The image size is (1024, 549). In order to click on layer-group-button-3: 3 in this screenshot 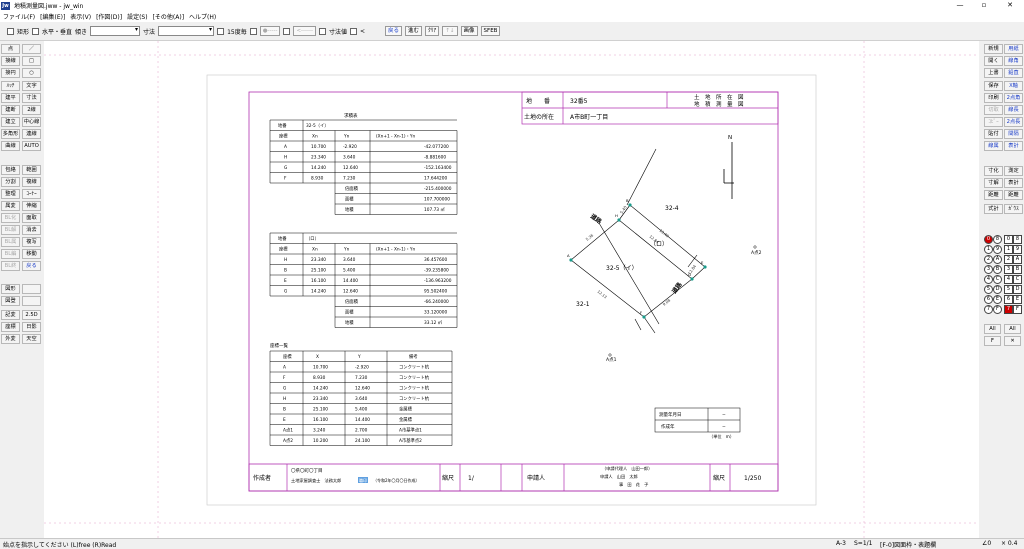, I will do `click(1008, 269)`.